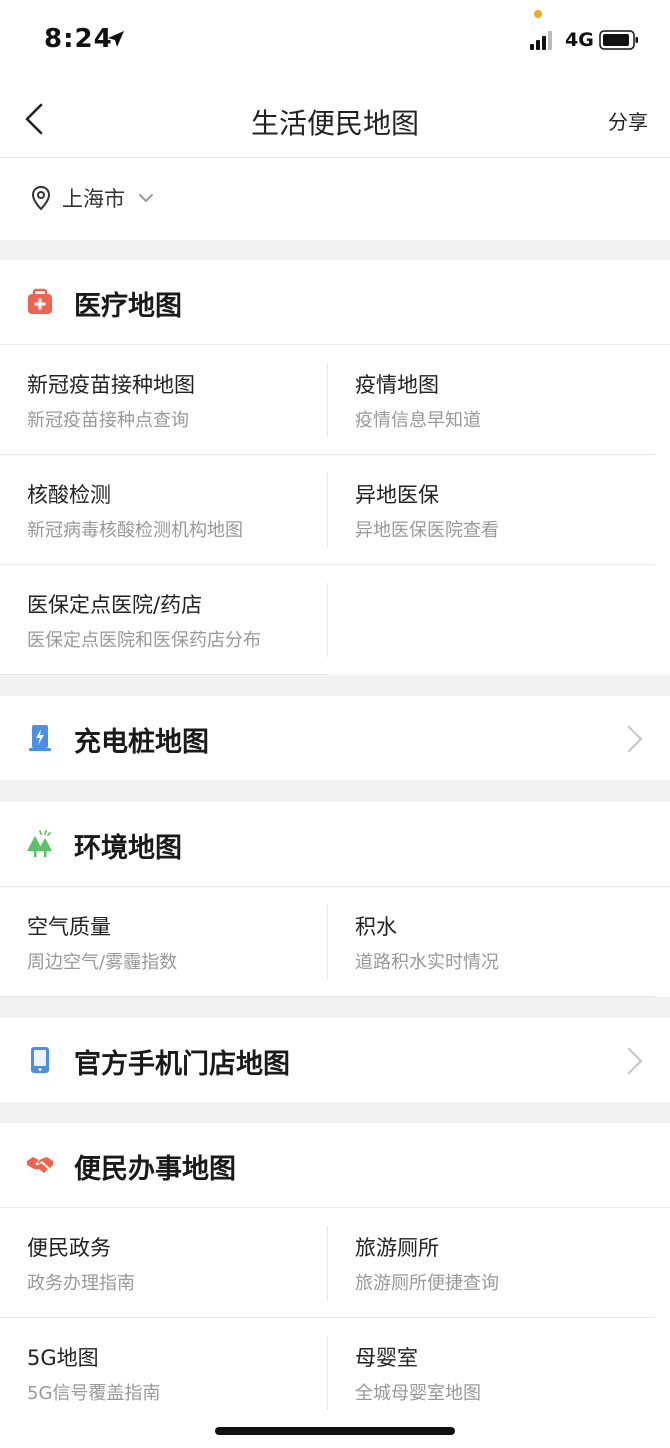 Image resolution: width=670 pixels, height=1448 pixels. What do you see at coordinates (335, 1431) in the screenshot?
I see `home-indicator` at bounding box center [335, 1431].